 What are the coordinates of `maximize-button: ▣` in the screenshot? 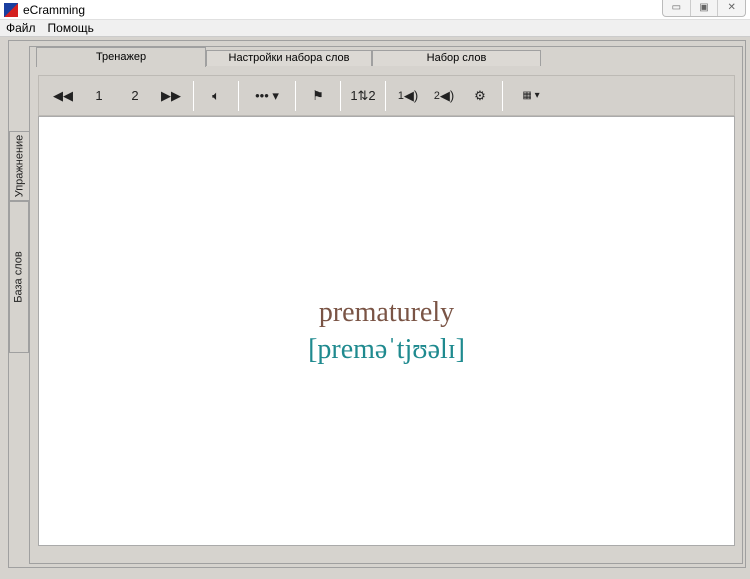 It's located at (705, 8).